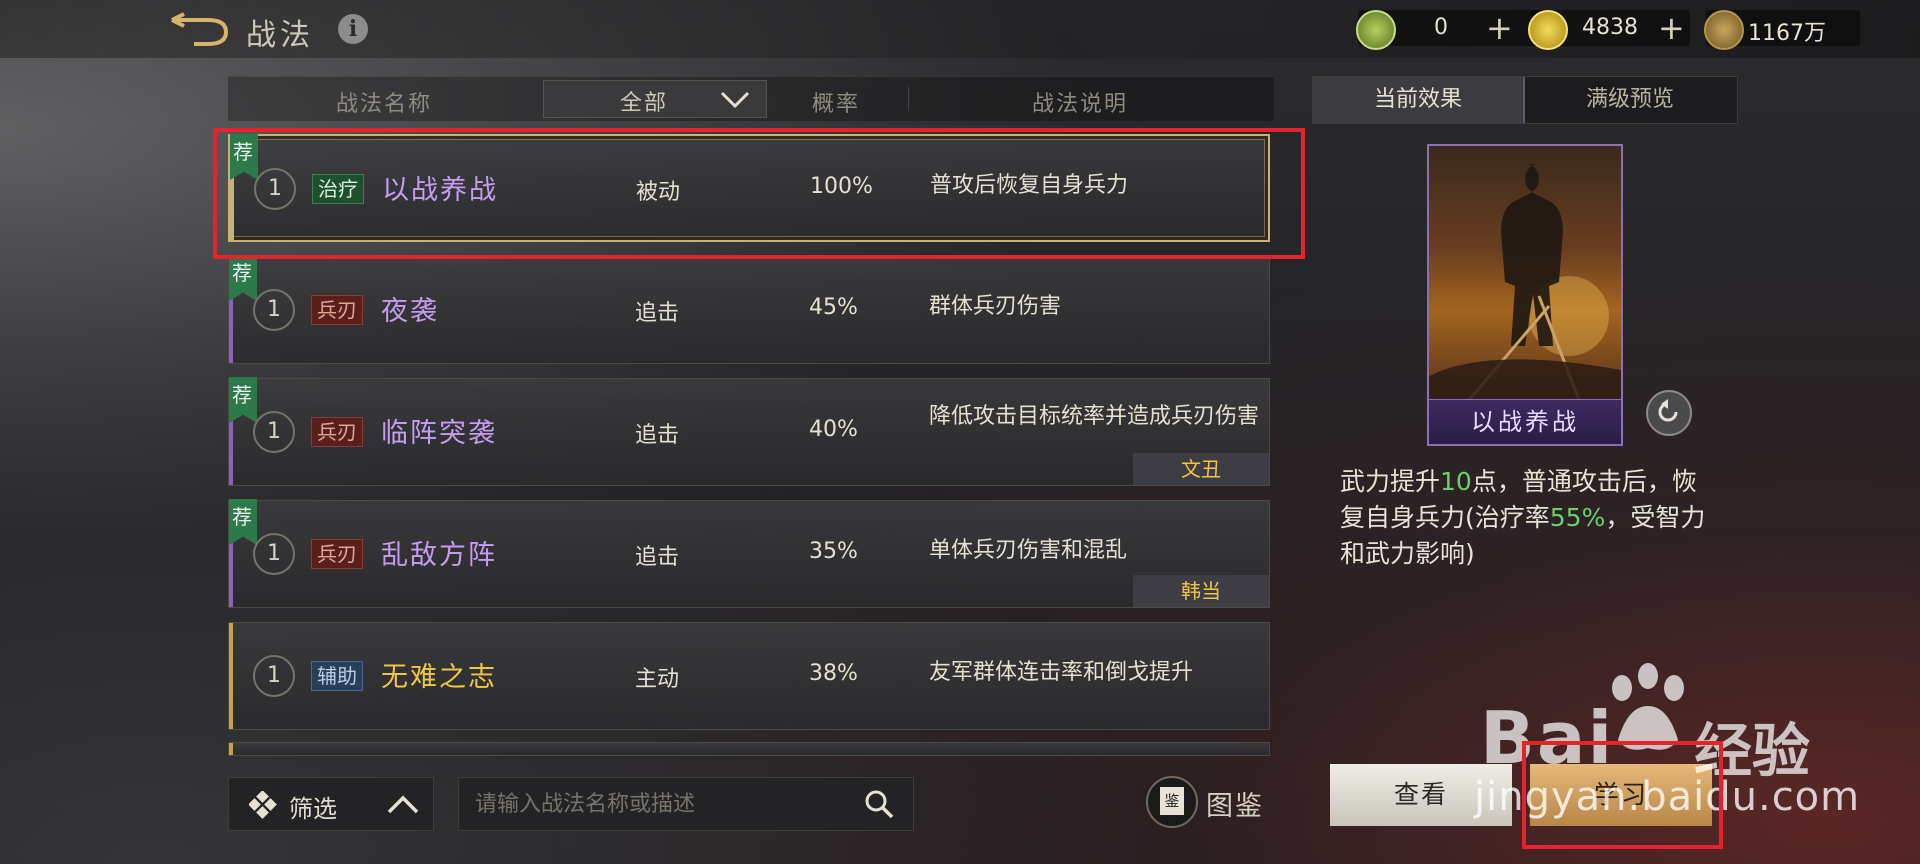 The image size is (1920, 864). I want to click on reset-button, so click(1669, 413).